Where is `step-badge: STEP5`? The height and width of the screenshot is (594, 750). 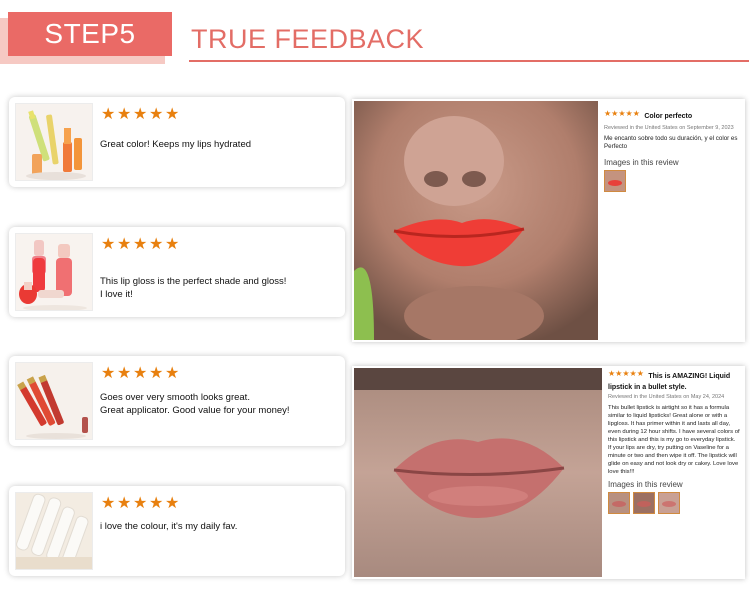
step-badge: STEP5 is located at coordinates (90, 34).